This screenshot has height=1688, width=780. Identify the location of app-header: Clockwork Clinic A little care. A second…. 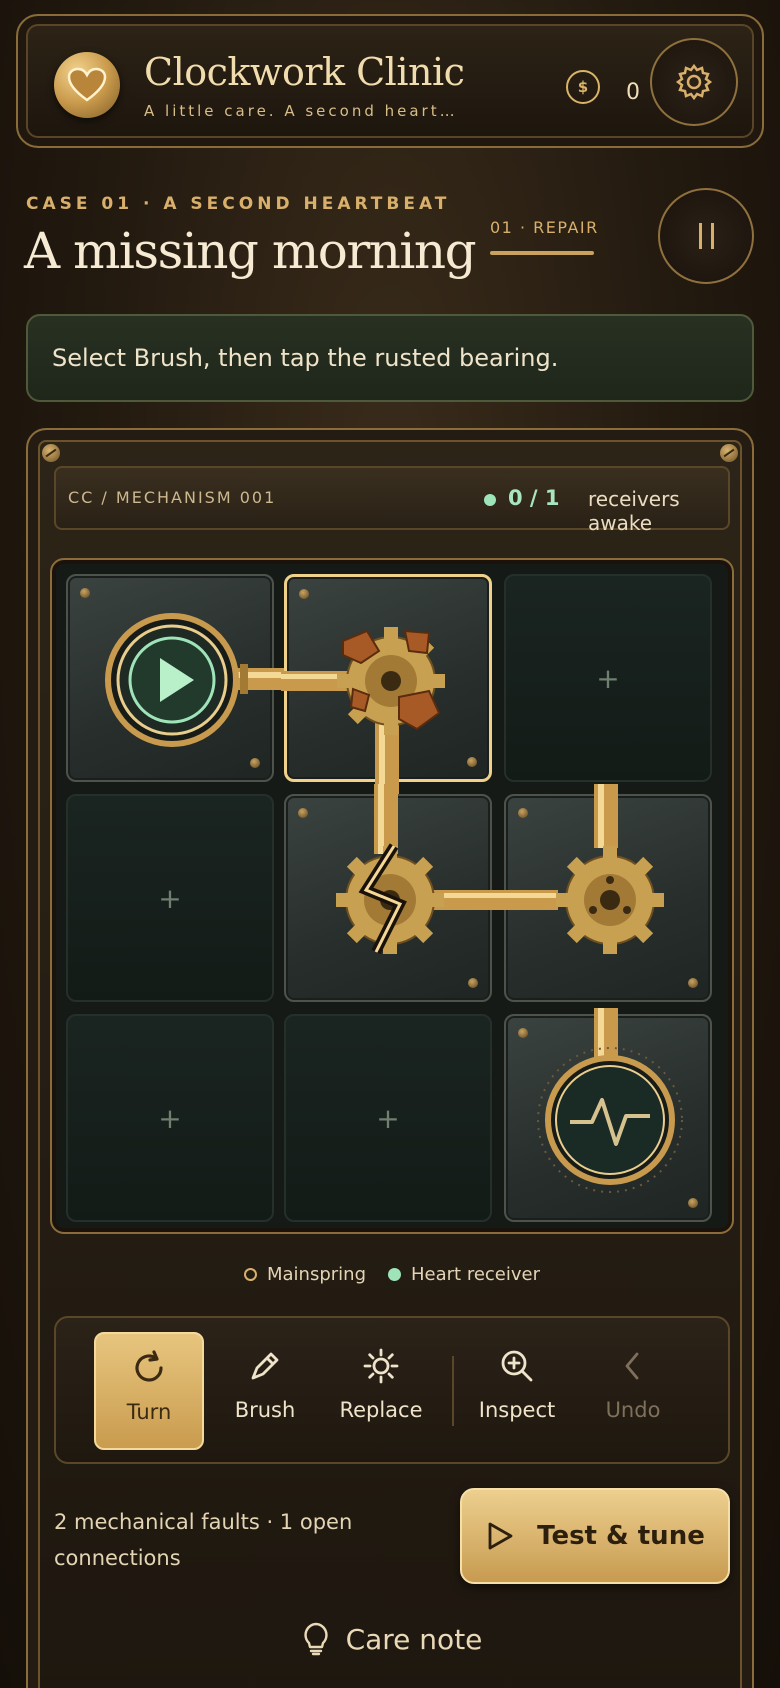
(390, 81).